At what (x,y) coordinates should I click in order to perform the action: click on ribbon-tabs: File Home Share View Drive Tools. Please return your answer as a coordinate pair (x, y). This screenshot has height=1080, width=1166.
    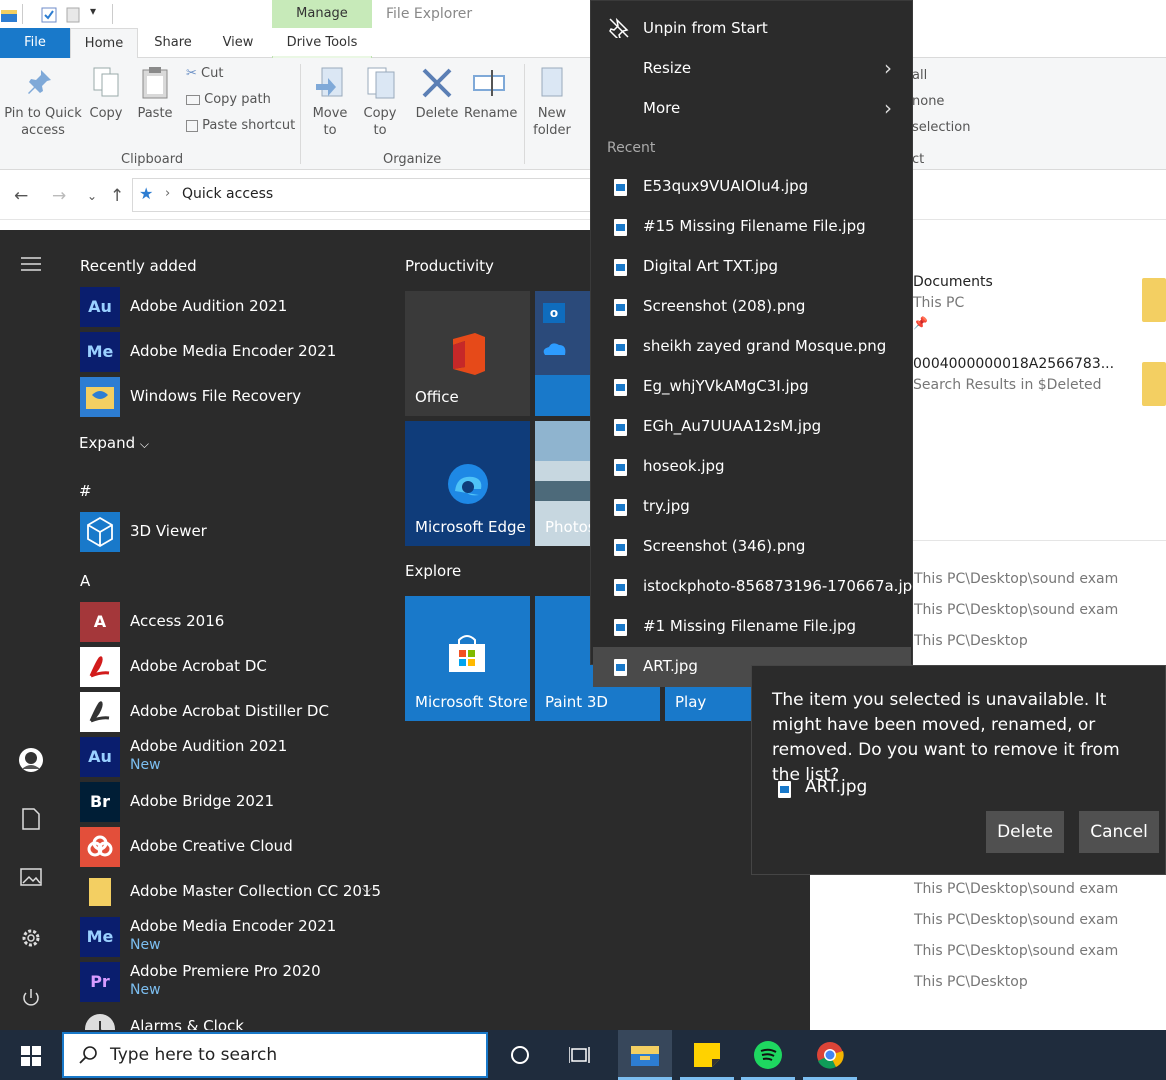
    Looking at the image, I should click on (583, 57).